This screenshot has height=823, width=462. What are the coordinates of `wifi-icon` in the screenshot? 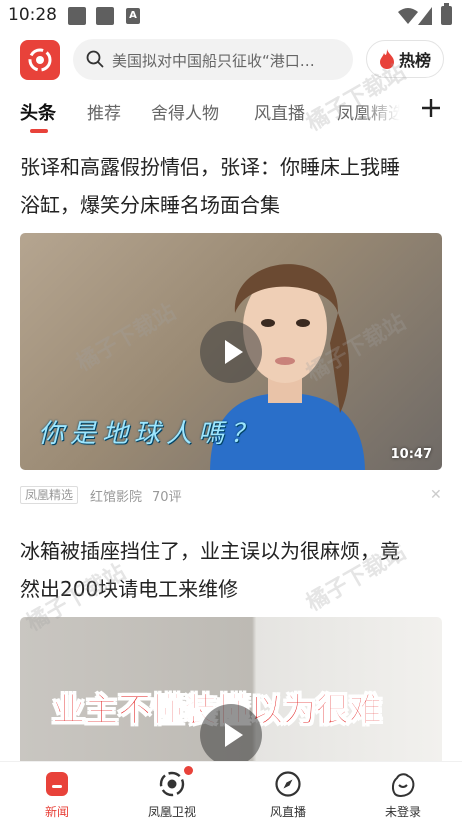 It's located at (408, 16).